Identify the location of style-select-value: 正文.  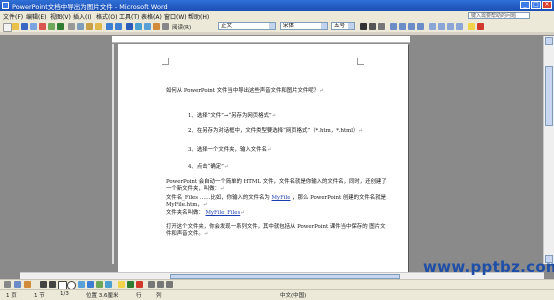
(227, 26).